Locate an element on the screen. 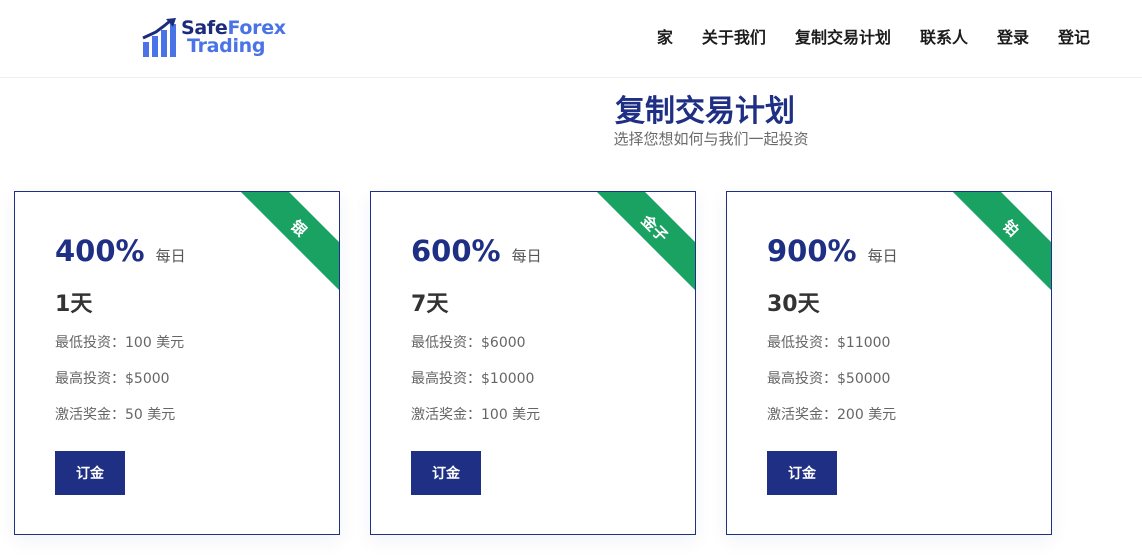 The image size is (1142, 556). plan-duration: 30天 is located at coordinates (793, 304).